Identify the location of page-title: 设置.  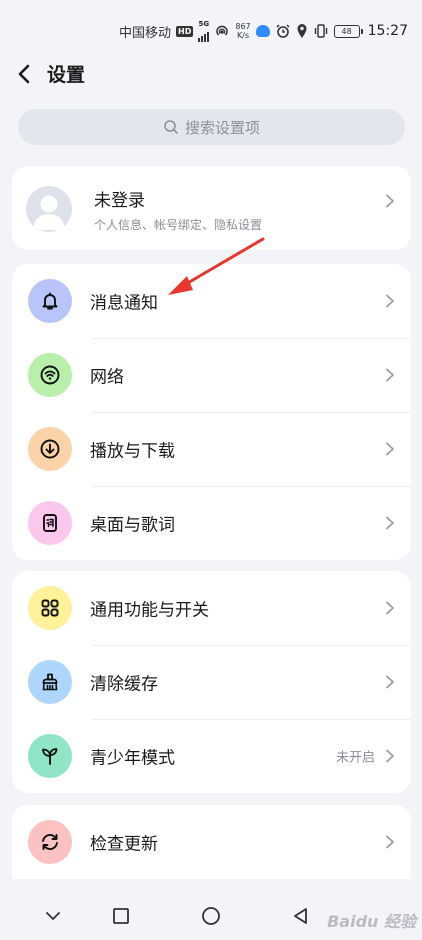
(66, 75).